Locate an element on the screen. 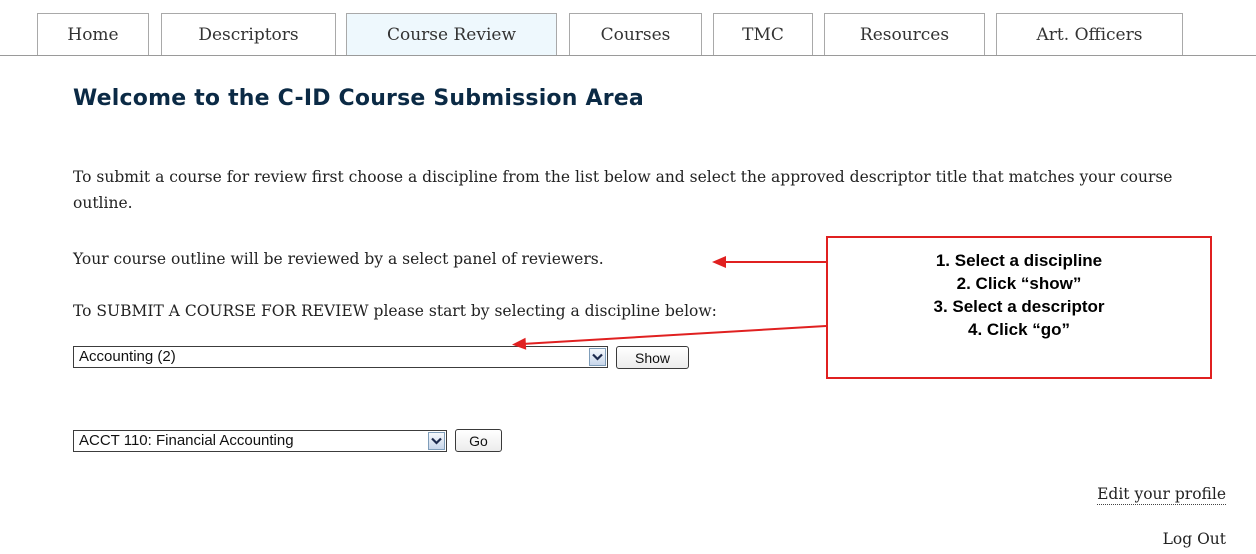  edit-profile-link: Edit your profile is located at coordinates (1161, 494).